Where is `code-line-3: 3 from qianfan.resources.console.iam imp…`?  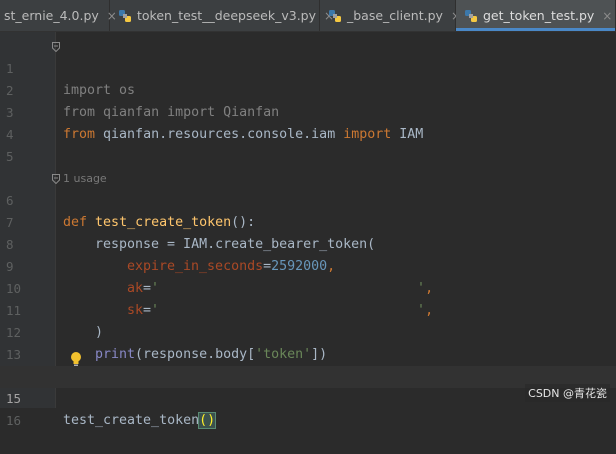 code-line-3: 3 from qianfan.resources.console.iam imp… is located at coordinates (308, 111).